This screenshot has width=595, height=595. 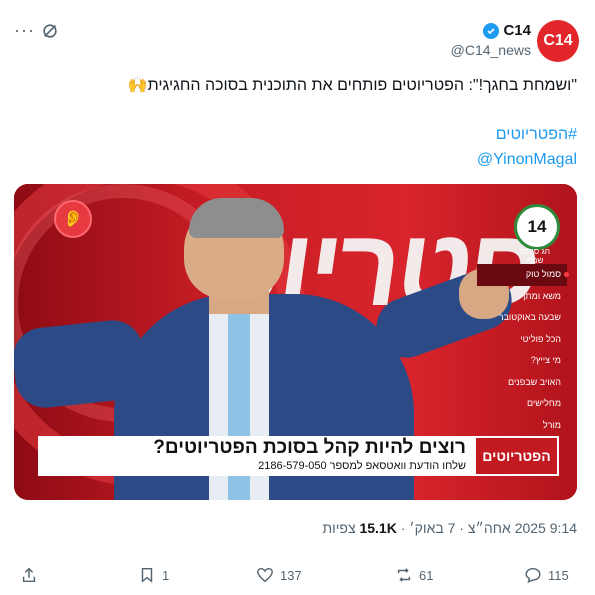 I want to click on views-count: 15.1K, so click(x=378, y=528).